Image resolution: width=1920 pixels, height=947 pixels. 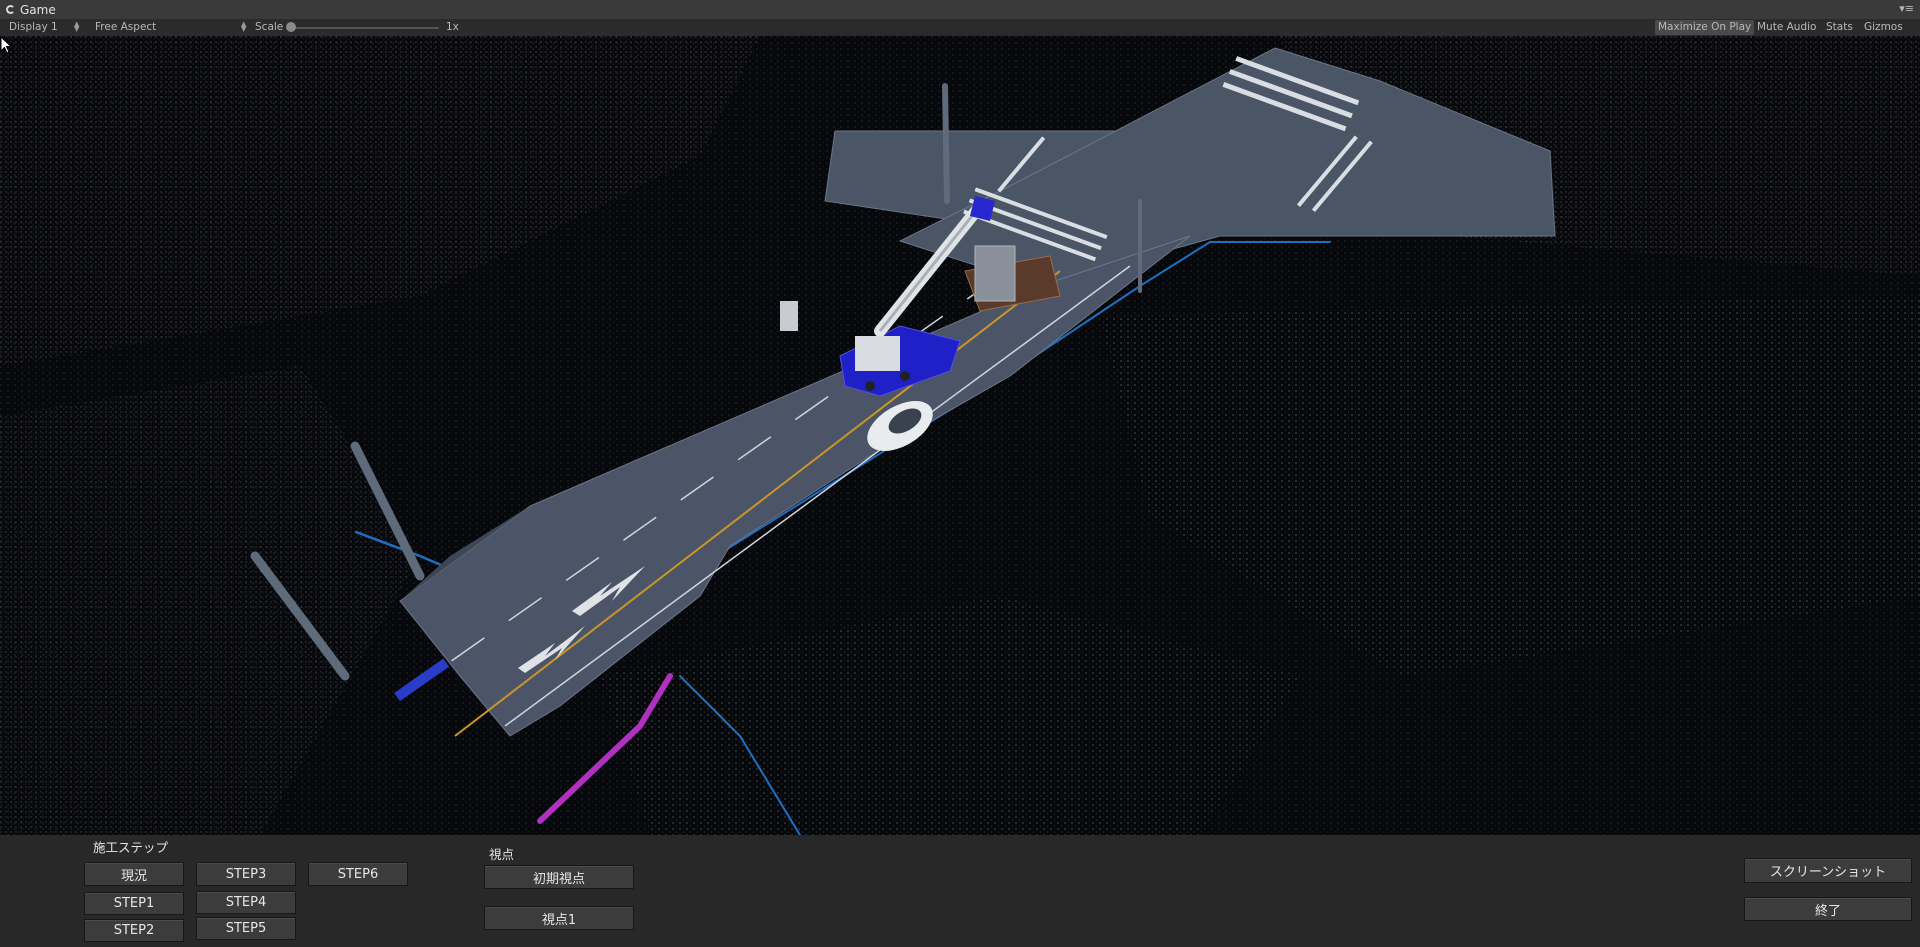 I want to click on step-current-button: 現況, so click(x=134, y=874).